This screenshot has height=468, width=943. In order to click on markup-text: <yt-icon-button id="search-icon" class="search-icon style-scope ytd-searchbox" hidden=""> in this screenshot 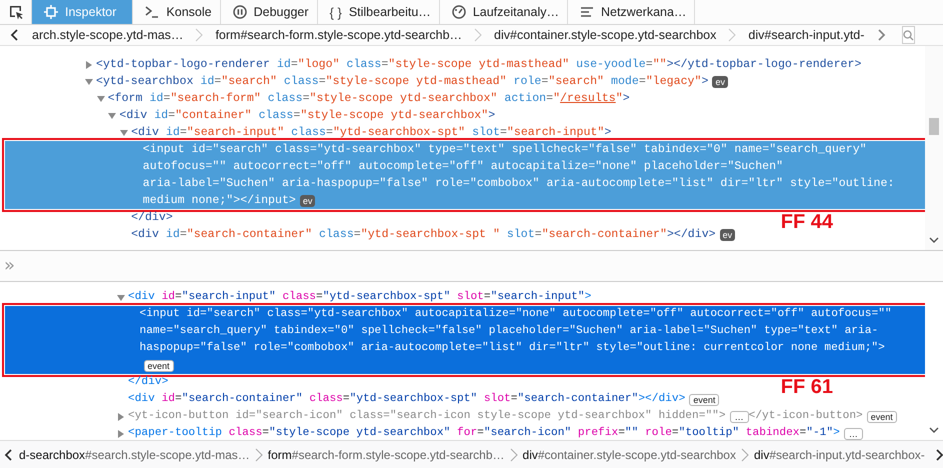, I will do `click(427, 416)`.